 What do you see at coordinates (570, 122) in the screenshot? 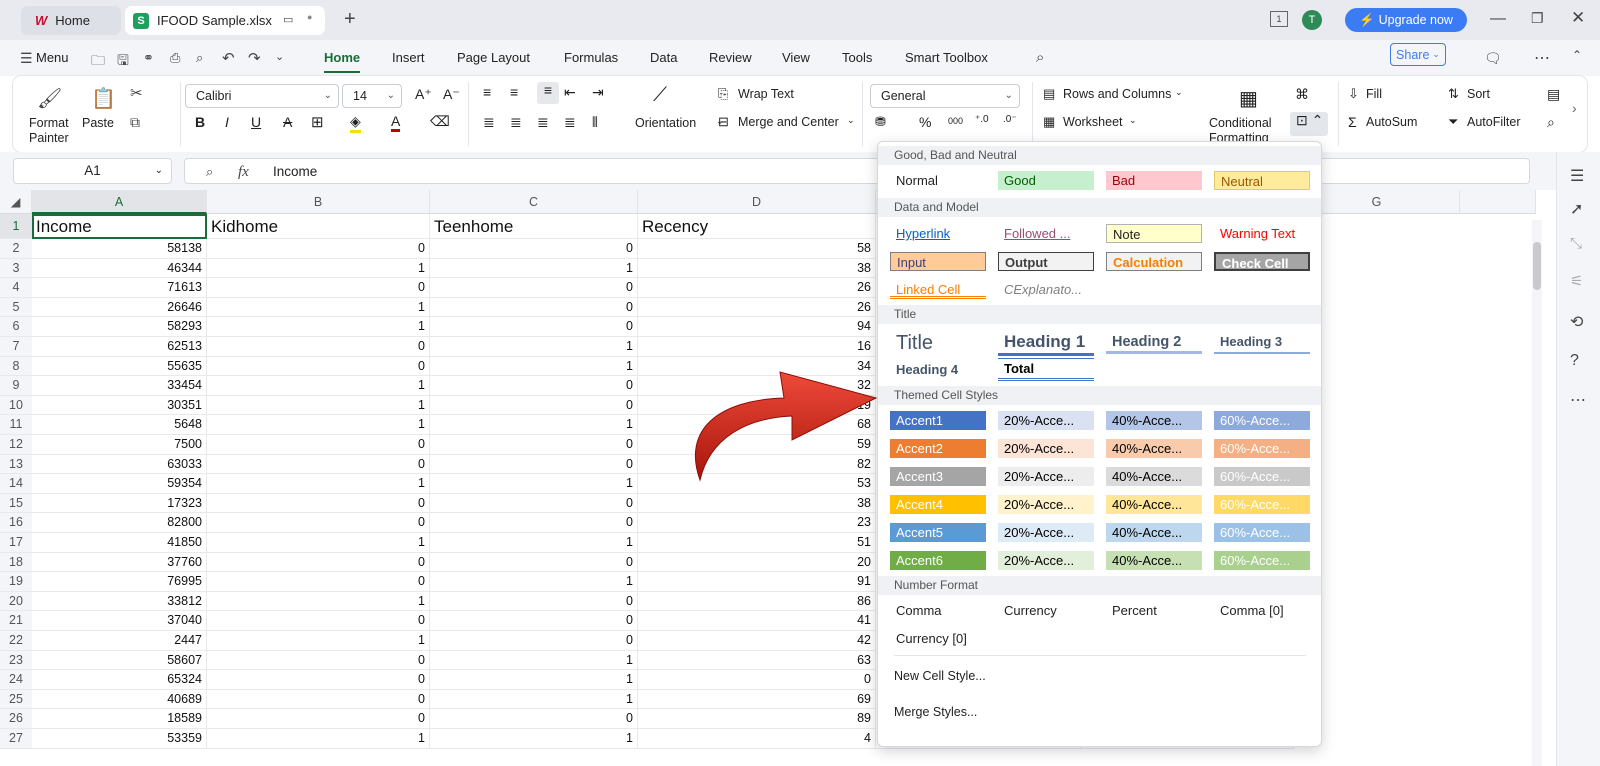
I see `justify-icon: ≣` at bounding box center [570, 122].